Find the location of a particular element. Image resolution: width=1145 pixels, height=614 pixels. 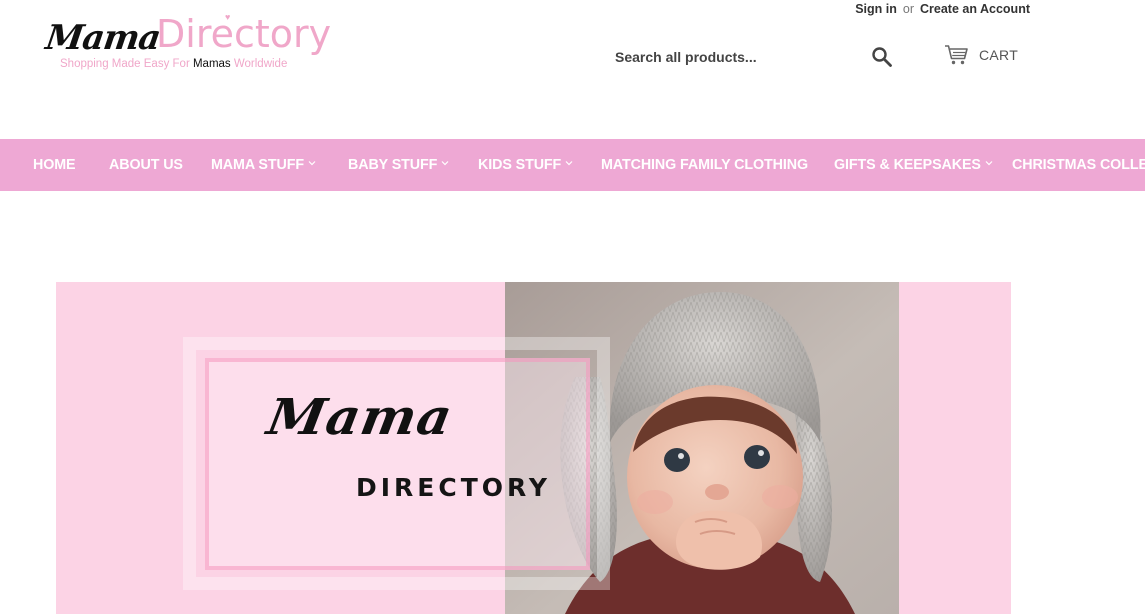

nav-item-home: HOME is located at coordinates (54, 165).